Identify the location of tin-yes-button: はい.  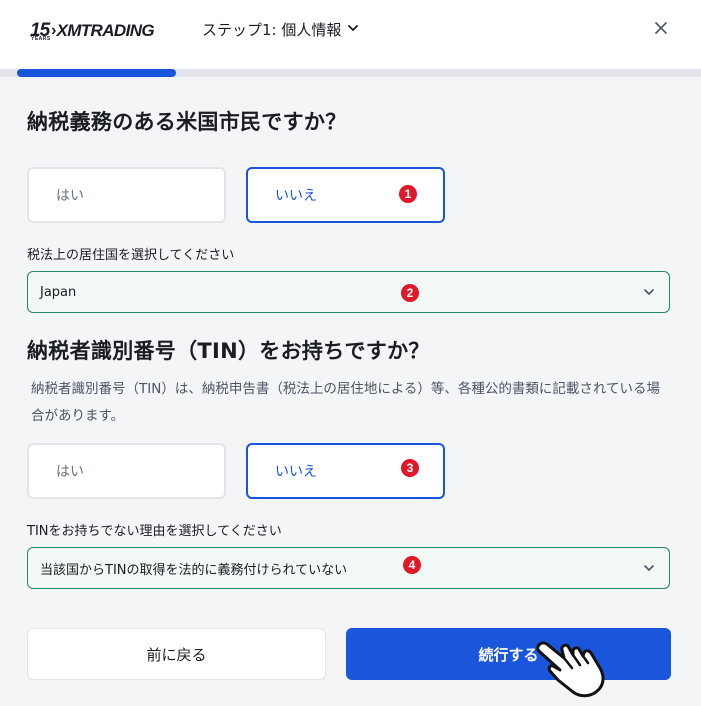
(126, 471).